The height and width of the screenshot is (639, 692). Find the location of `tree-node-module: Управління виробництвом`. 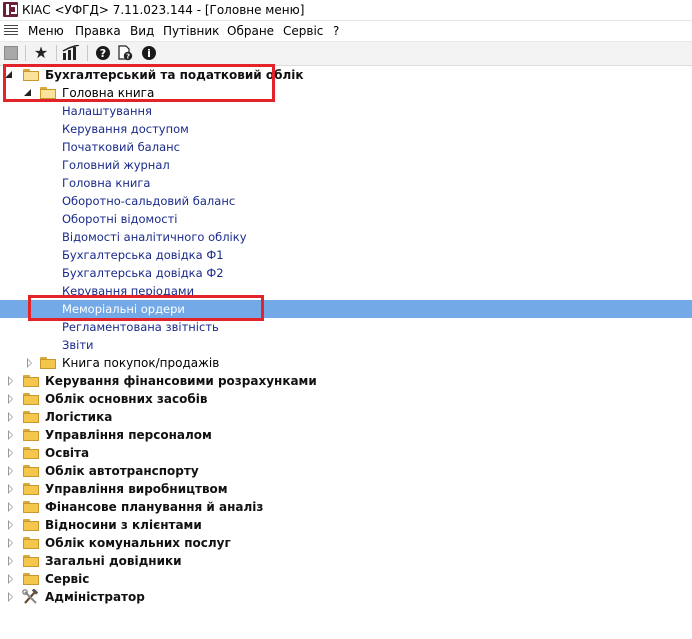

tree-node-module: Управління виробництвом is located at coordinates (346, 489).